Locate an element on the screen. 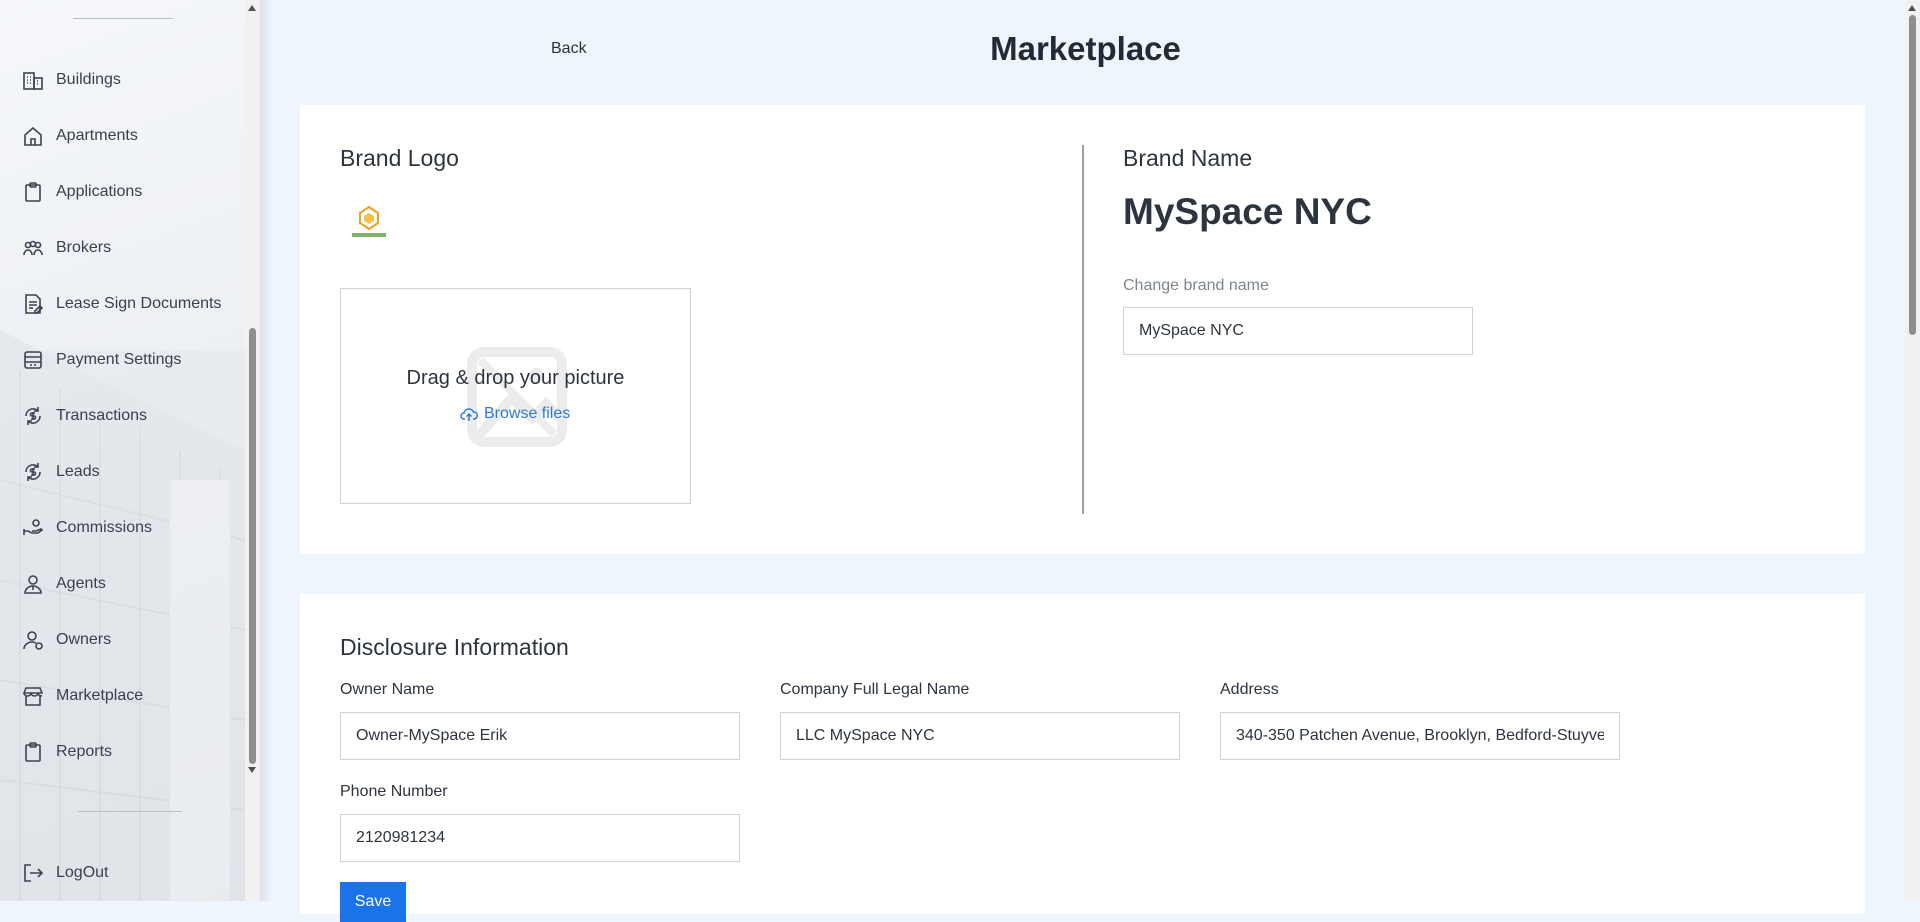  sidebar-item-apartments: Apartments is located at coordinates (80, 136).